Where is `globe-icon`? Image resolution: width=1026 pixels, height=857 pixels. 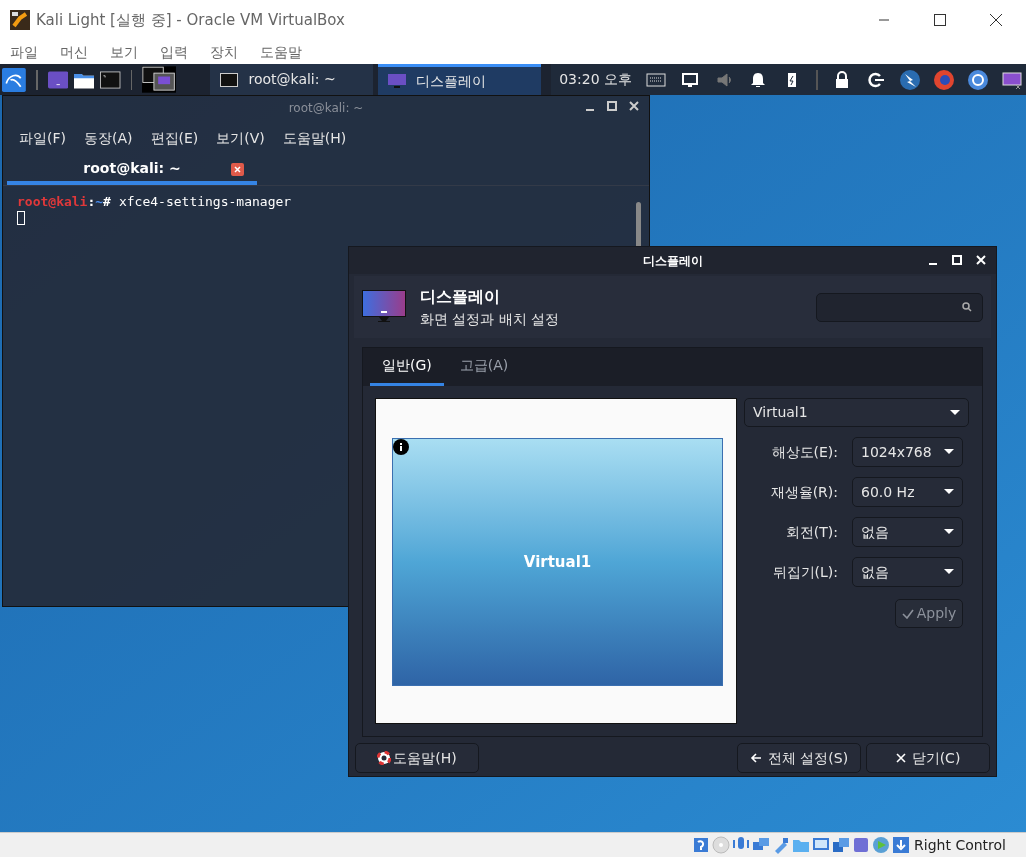 globe-icon is located at coordinates (978, 79).